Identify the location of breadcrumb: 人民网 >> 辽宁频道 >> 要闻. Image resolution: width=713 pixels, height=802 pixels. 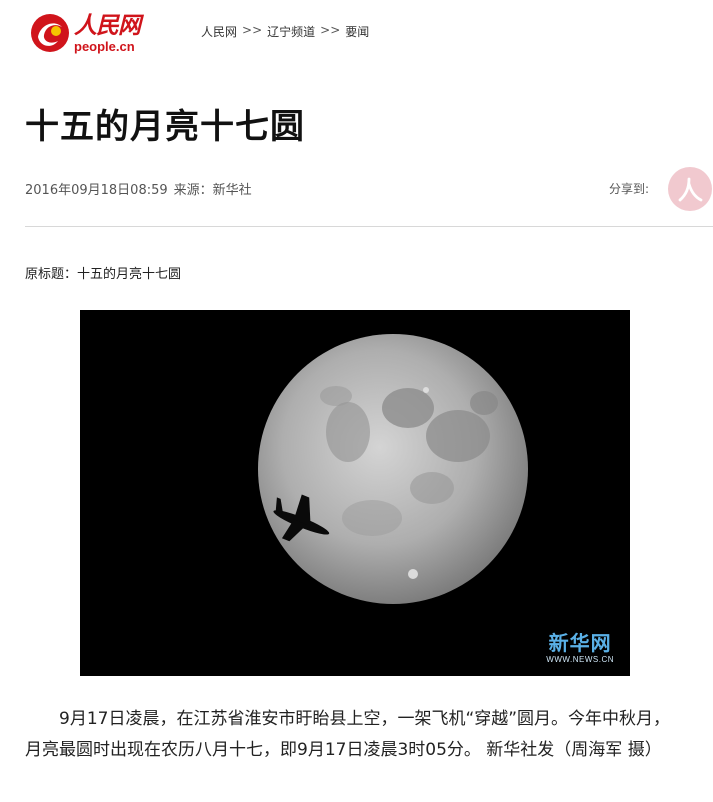
(285, 31).